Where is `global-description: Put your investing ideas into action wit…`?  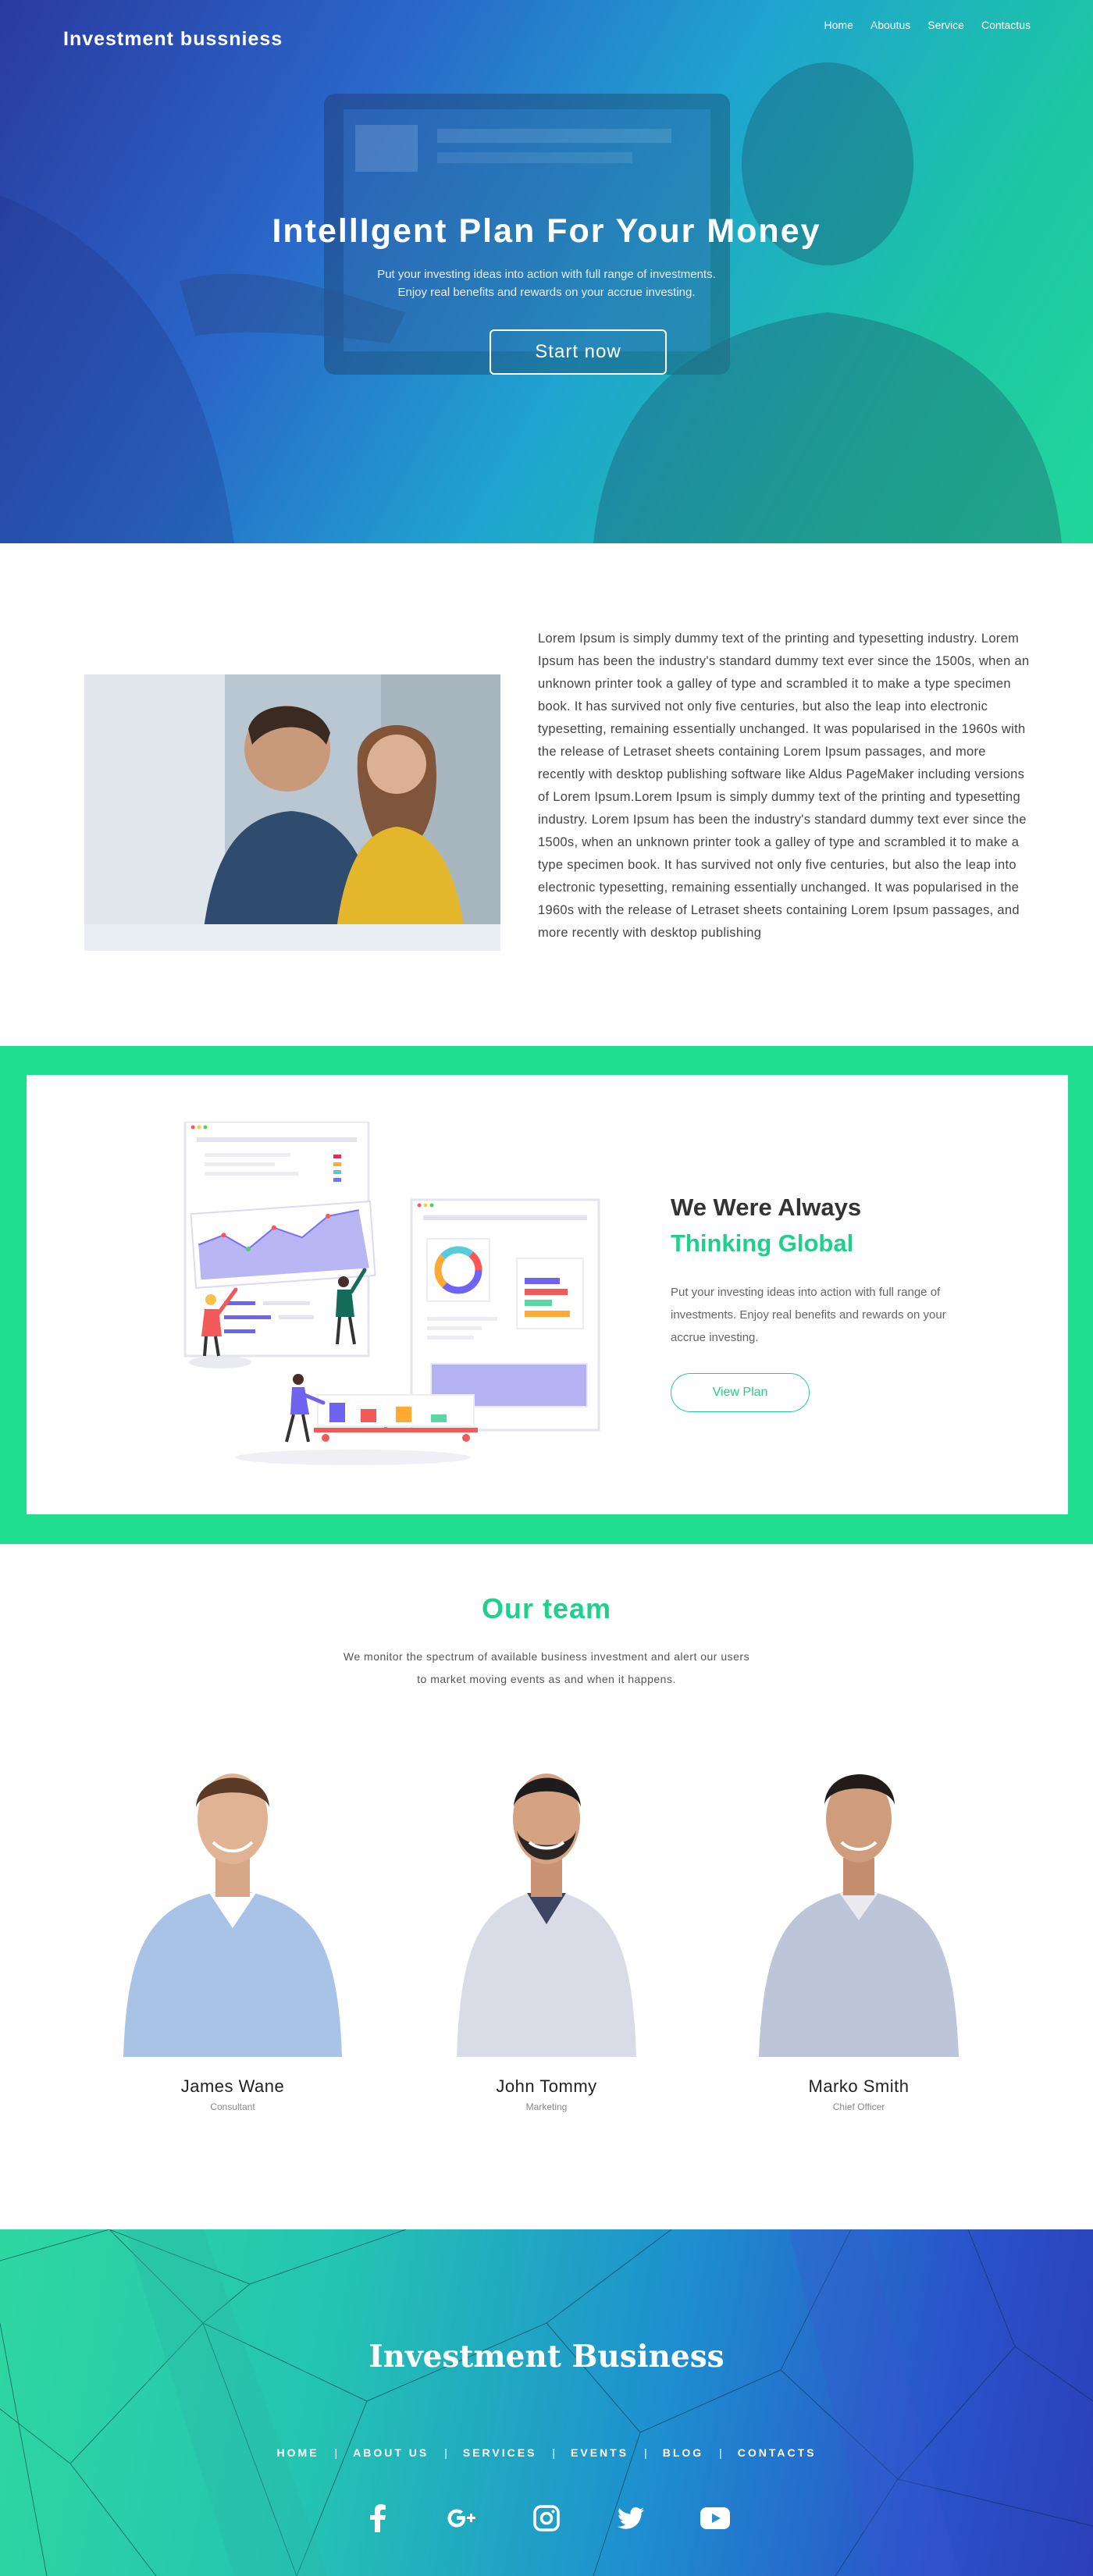 global-description: Put your investing ideas into action wit… is located at coordinates (809, 1315).